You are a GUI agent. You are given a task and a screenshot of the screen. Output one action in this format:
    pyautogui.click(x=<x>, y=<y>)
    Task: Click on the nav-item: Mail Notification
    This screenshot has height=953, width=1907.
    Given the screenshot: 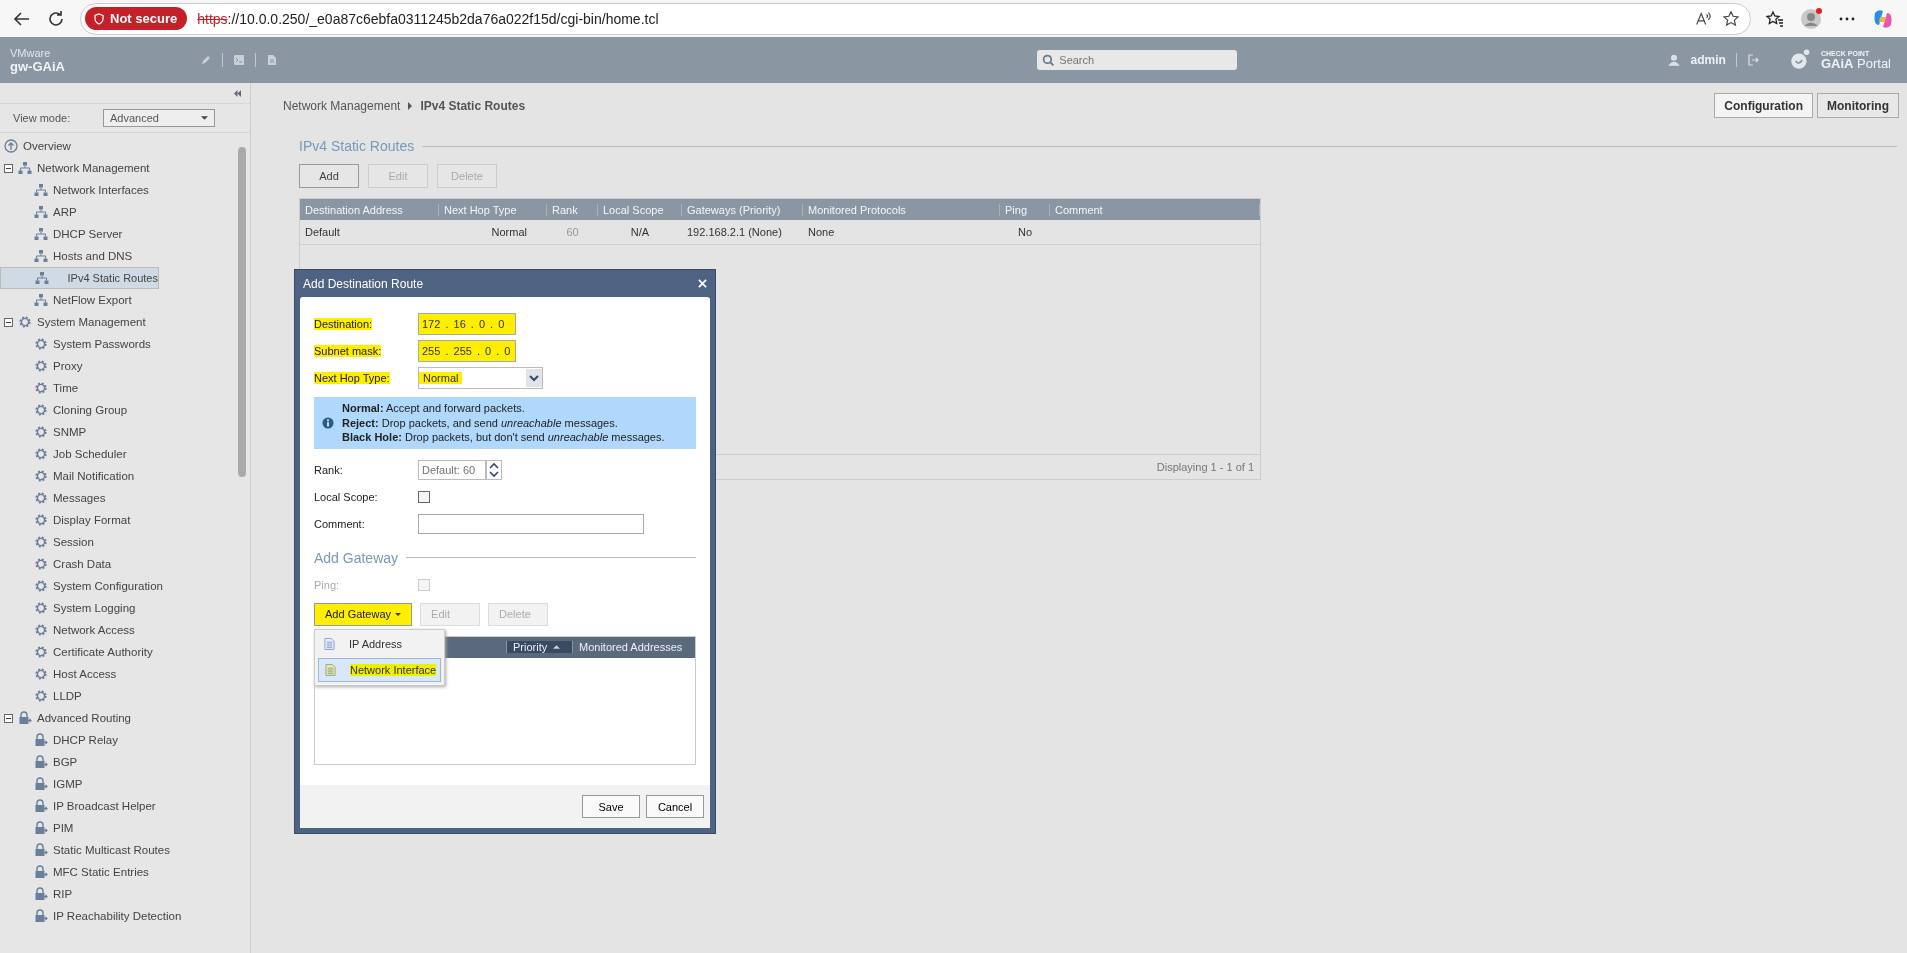 What is the action you would take?
    pyautogui.click(x=117, y=476)
    